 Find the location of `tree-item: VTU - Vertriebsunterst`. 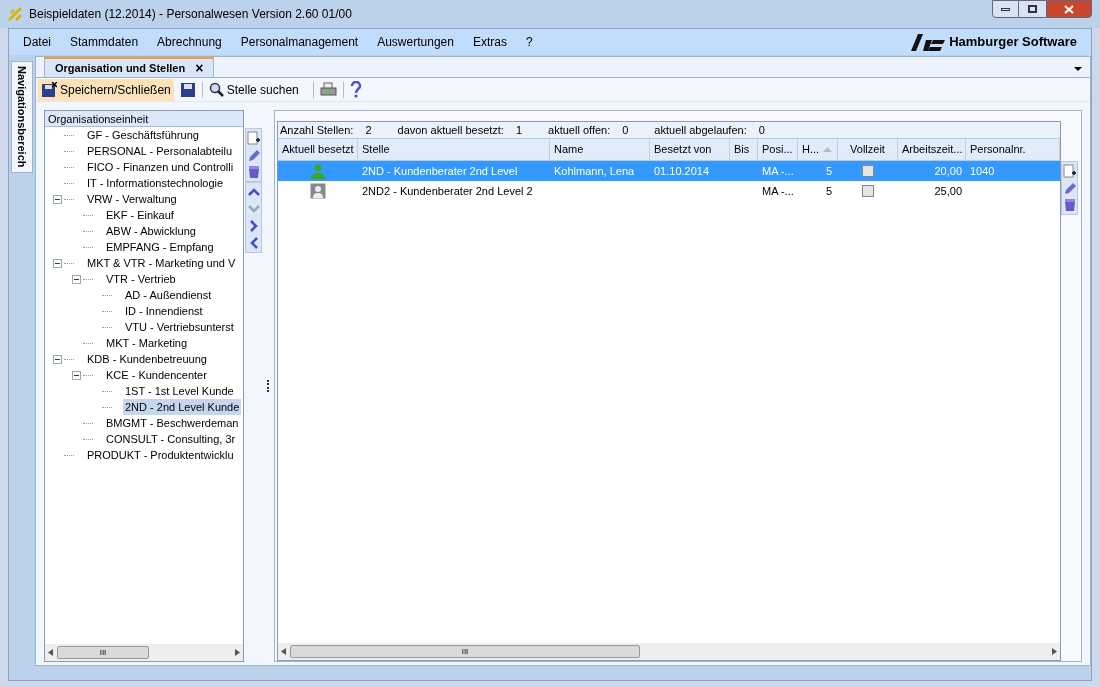

tree-item: VTU - Vertriebsunterst is located at coordinates (179, 327).